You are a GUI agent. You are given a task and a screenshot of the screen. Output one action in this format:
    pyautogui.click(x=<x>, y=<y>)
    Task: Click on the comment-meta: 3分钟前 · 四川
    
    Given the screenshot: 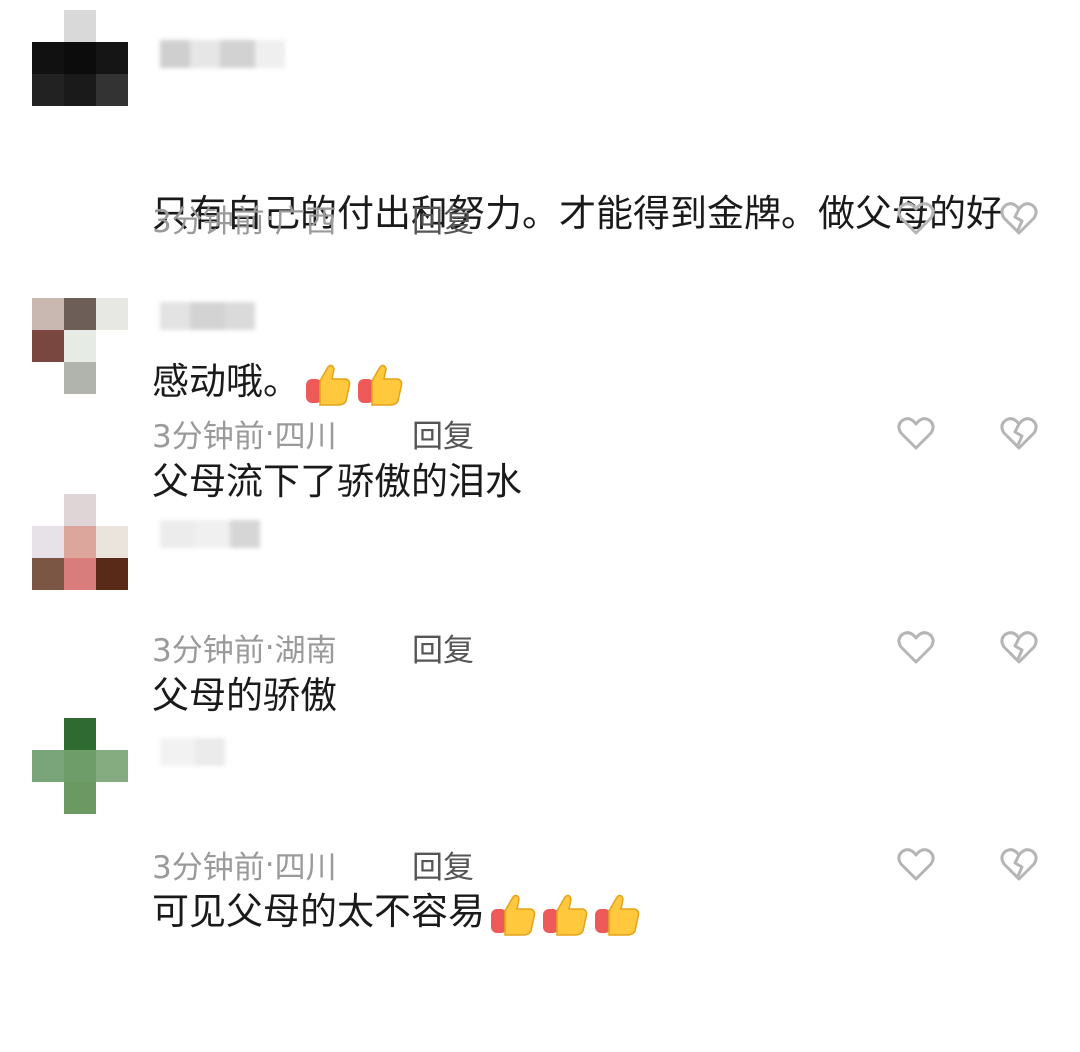 What is the action you would take?
    pyautogui.click(x=244, y=864)
    